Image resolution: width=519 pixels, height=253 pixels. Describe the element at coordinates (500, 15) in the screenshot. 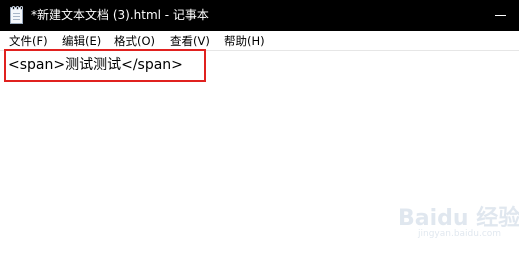

I see `minimize-icon` at that location.